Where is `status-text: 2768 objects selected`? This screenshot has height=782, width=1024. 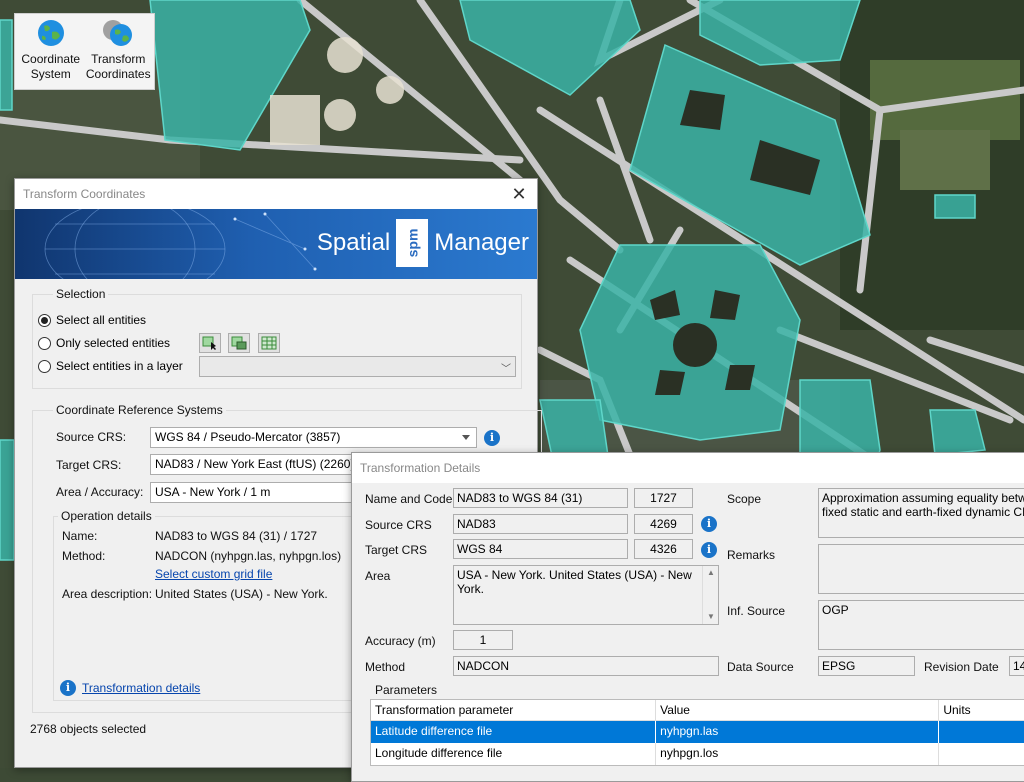
status-text: 2768 objects selected is located at coordinates (88, 729).